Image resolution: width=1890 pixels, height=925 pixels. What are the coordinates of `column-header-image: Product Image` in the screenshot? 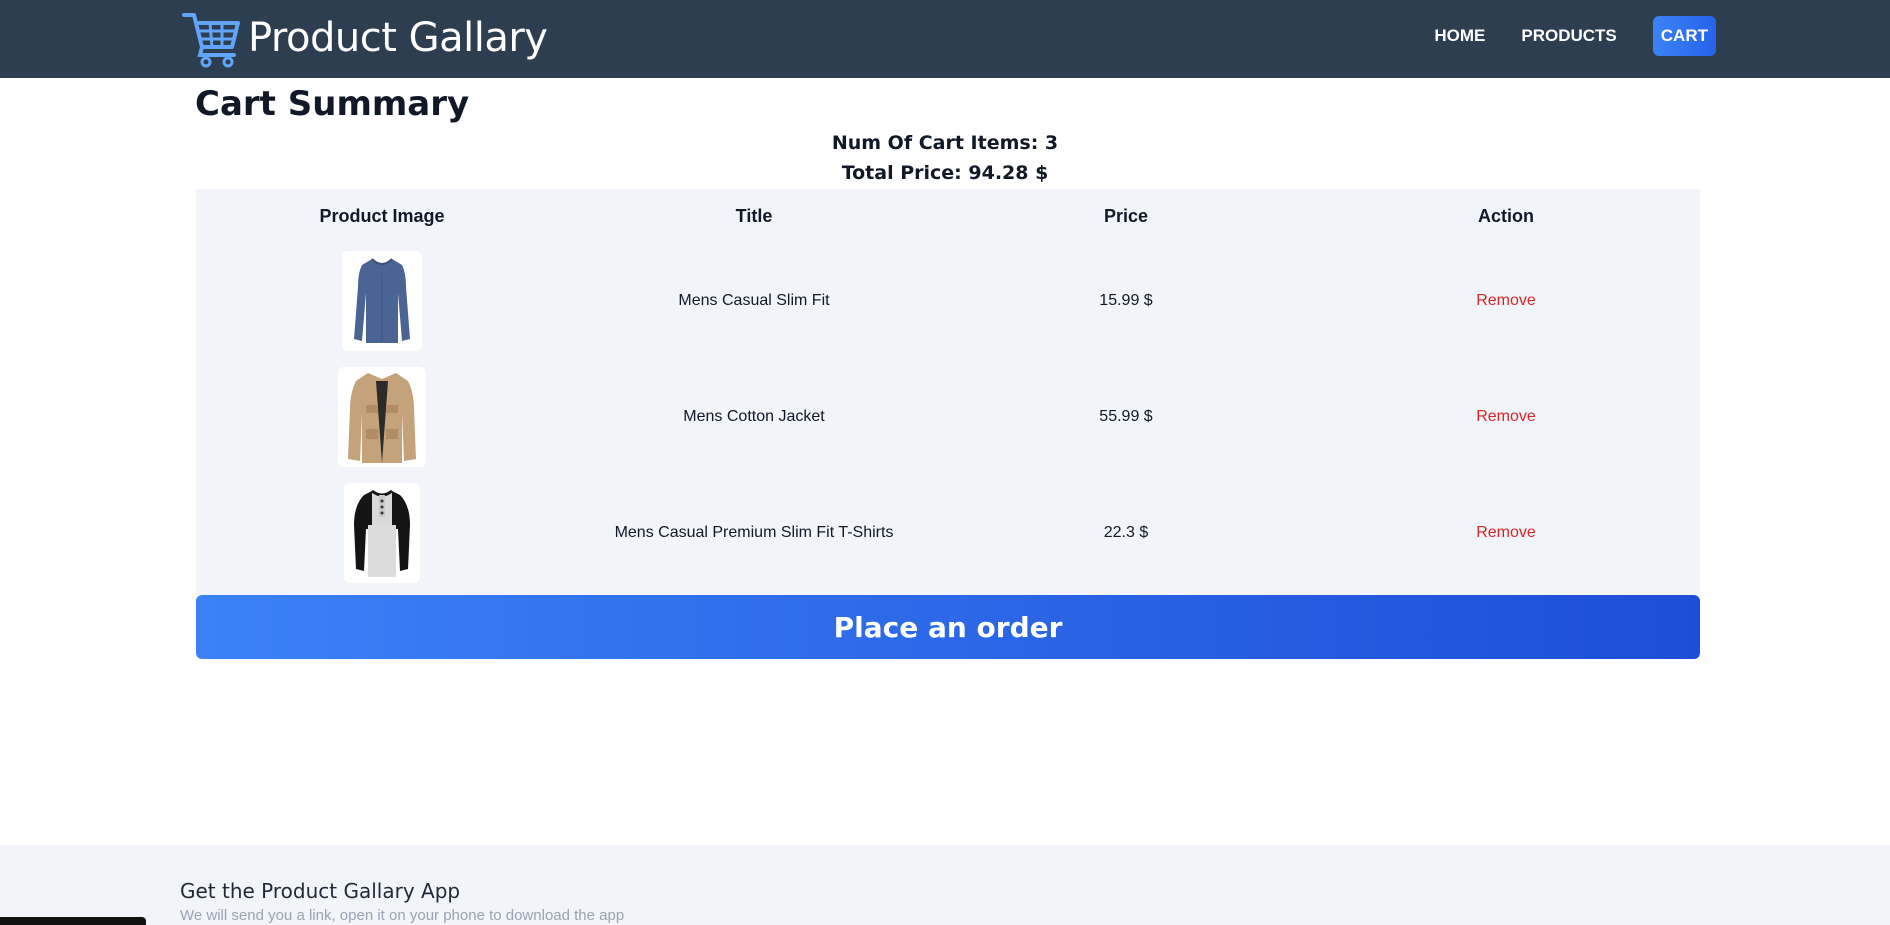 It's located at (382, 215).